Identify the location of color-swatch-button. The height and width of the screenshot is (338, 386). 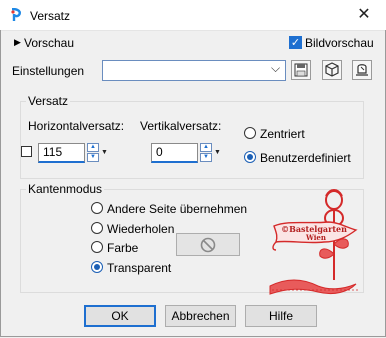
(208, 244).